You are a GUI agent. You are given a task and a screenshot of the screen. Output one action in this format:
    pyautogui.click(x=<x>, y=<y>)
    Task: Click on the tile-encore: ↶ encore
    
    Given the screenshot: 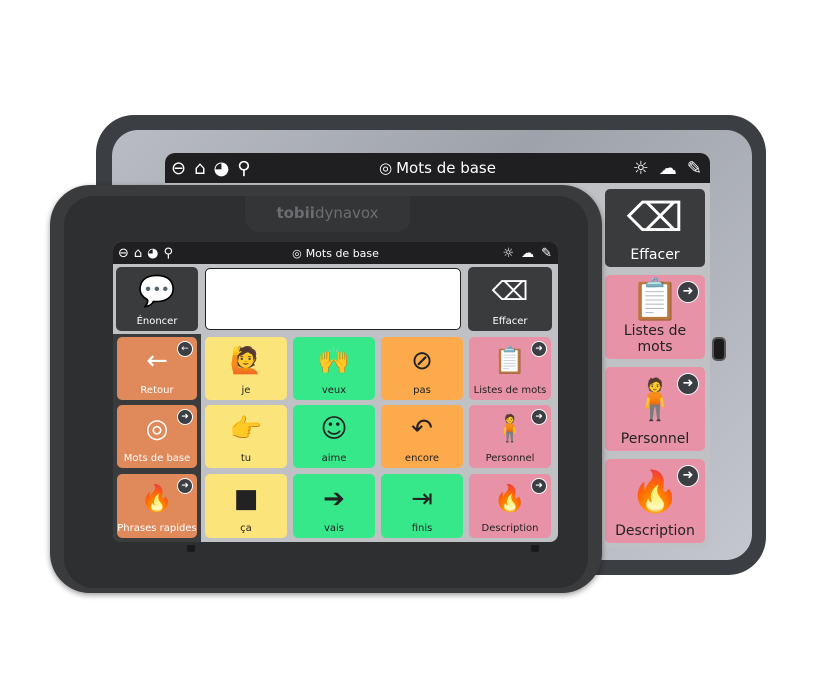 What is the action you would take?
    pyautogui.click(x=422, y=436)
    